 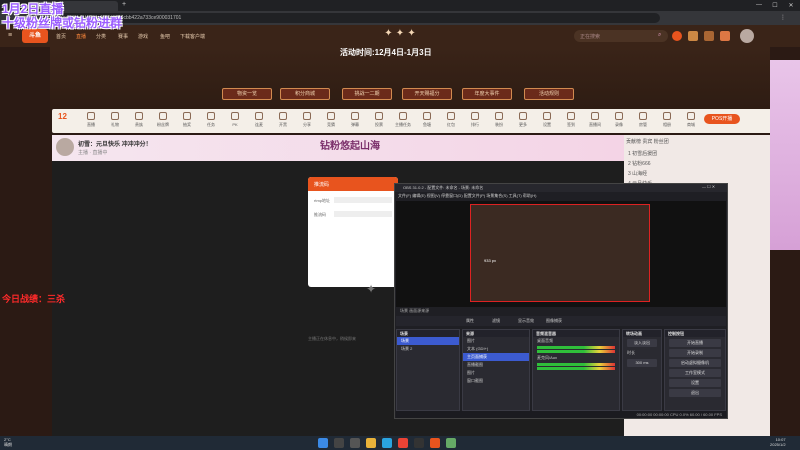 What do you see at coordinates (379, 121) in the screenshot?
I see `tool-12: 投票` at bounding box center [379, 121].